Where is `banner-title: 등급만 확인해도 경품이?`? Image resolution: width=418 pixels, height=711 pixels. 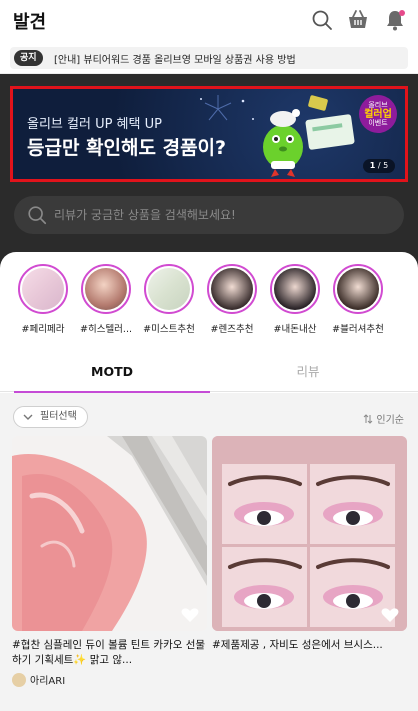
banner-title: 등급만 확인해도 경품이? is located at coordinates (127, 148).